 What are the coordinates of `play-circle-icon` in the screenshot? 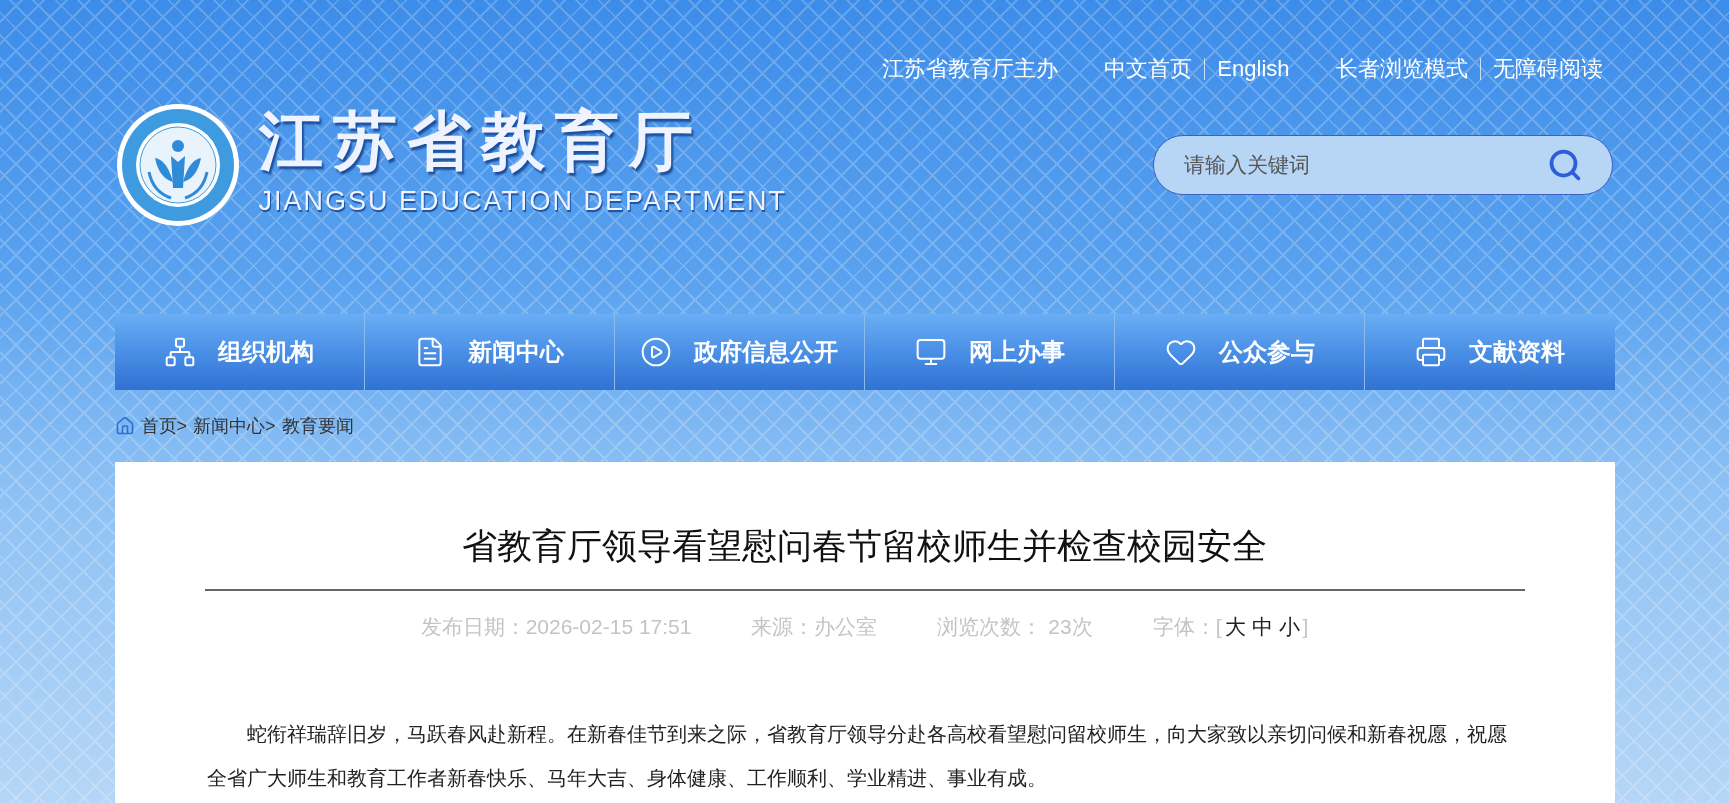 It's located at (656, 352).